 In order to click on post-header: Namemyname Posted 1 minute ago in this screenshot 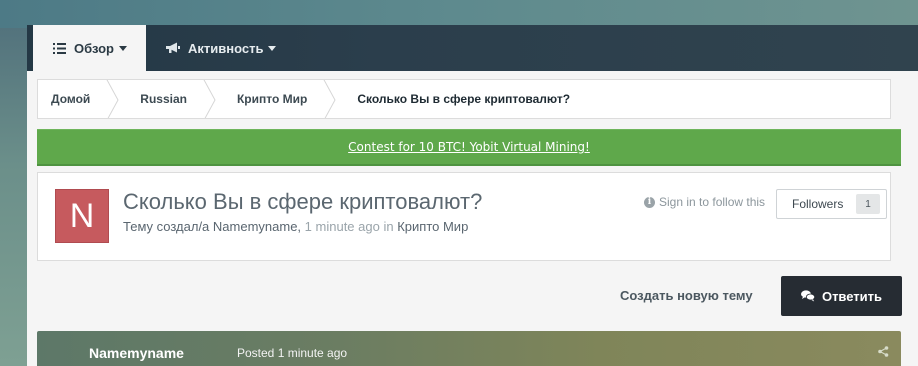, I will do `click(469, 348)`.